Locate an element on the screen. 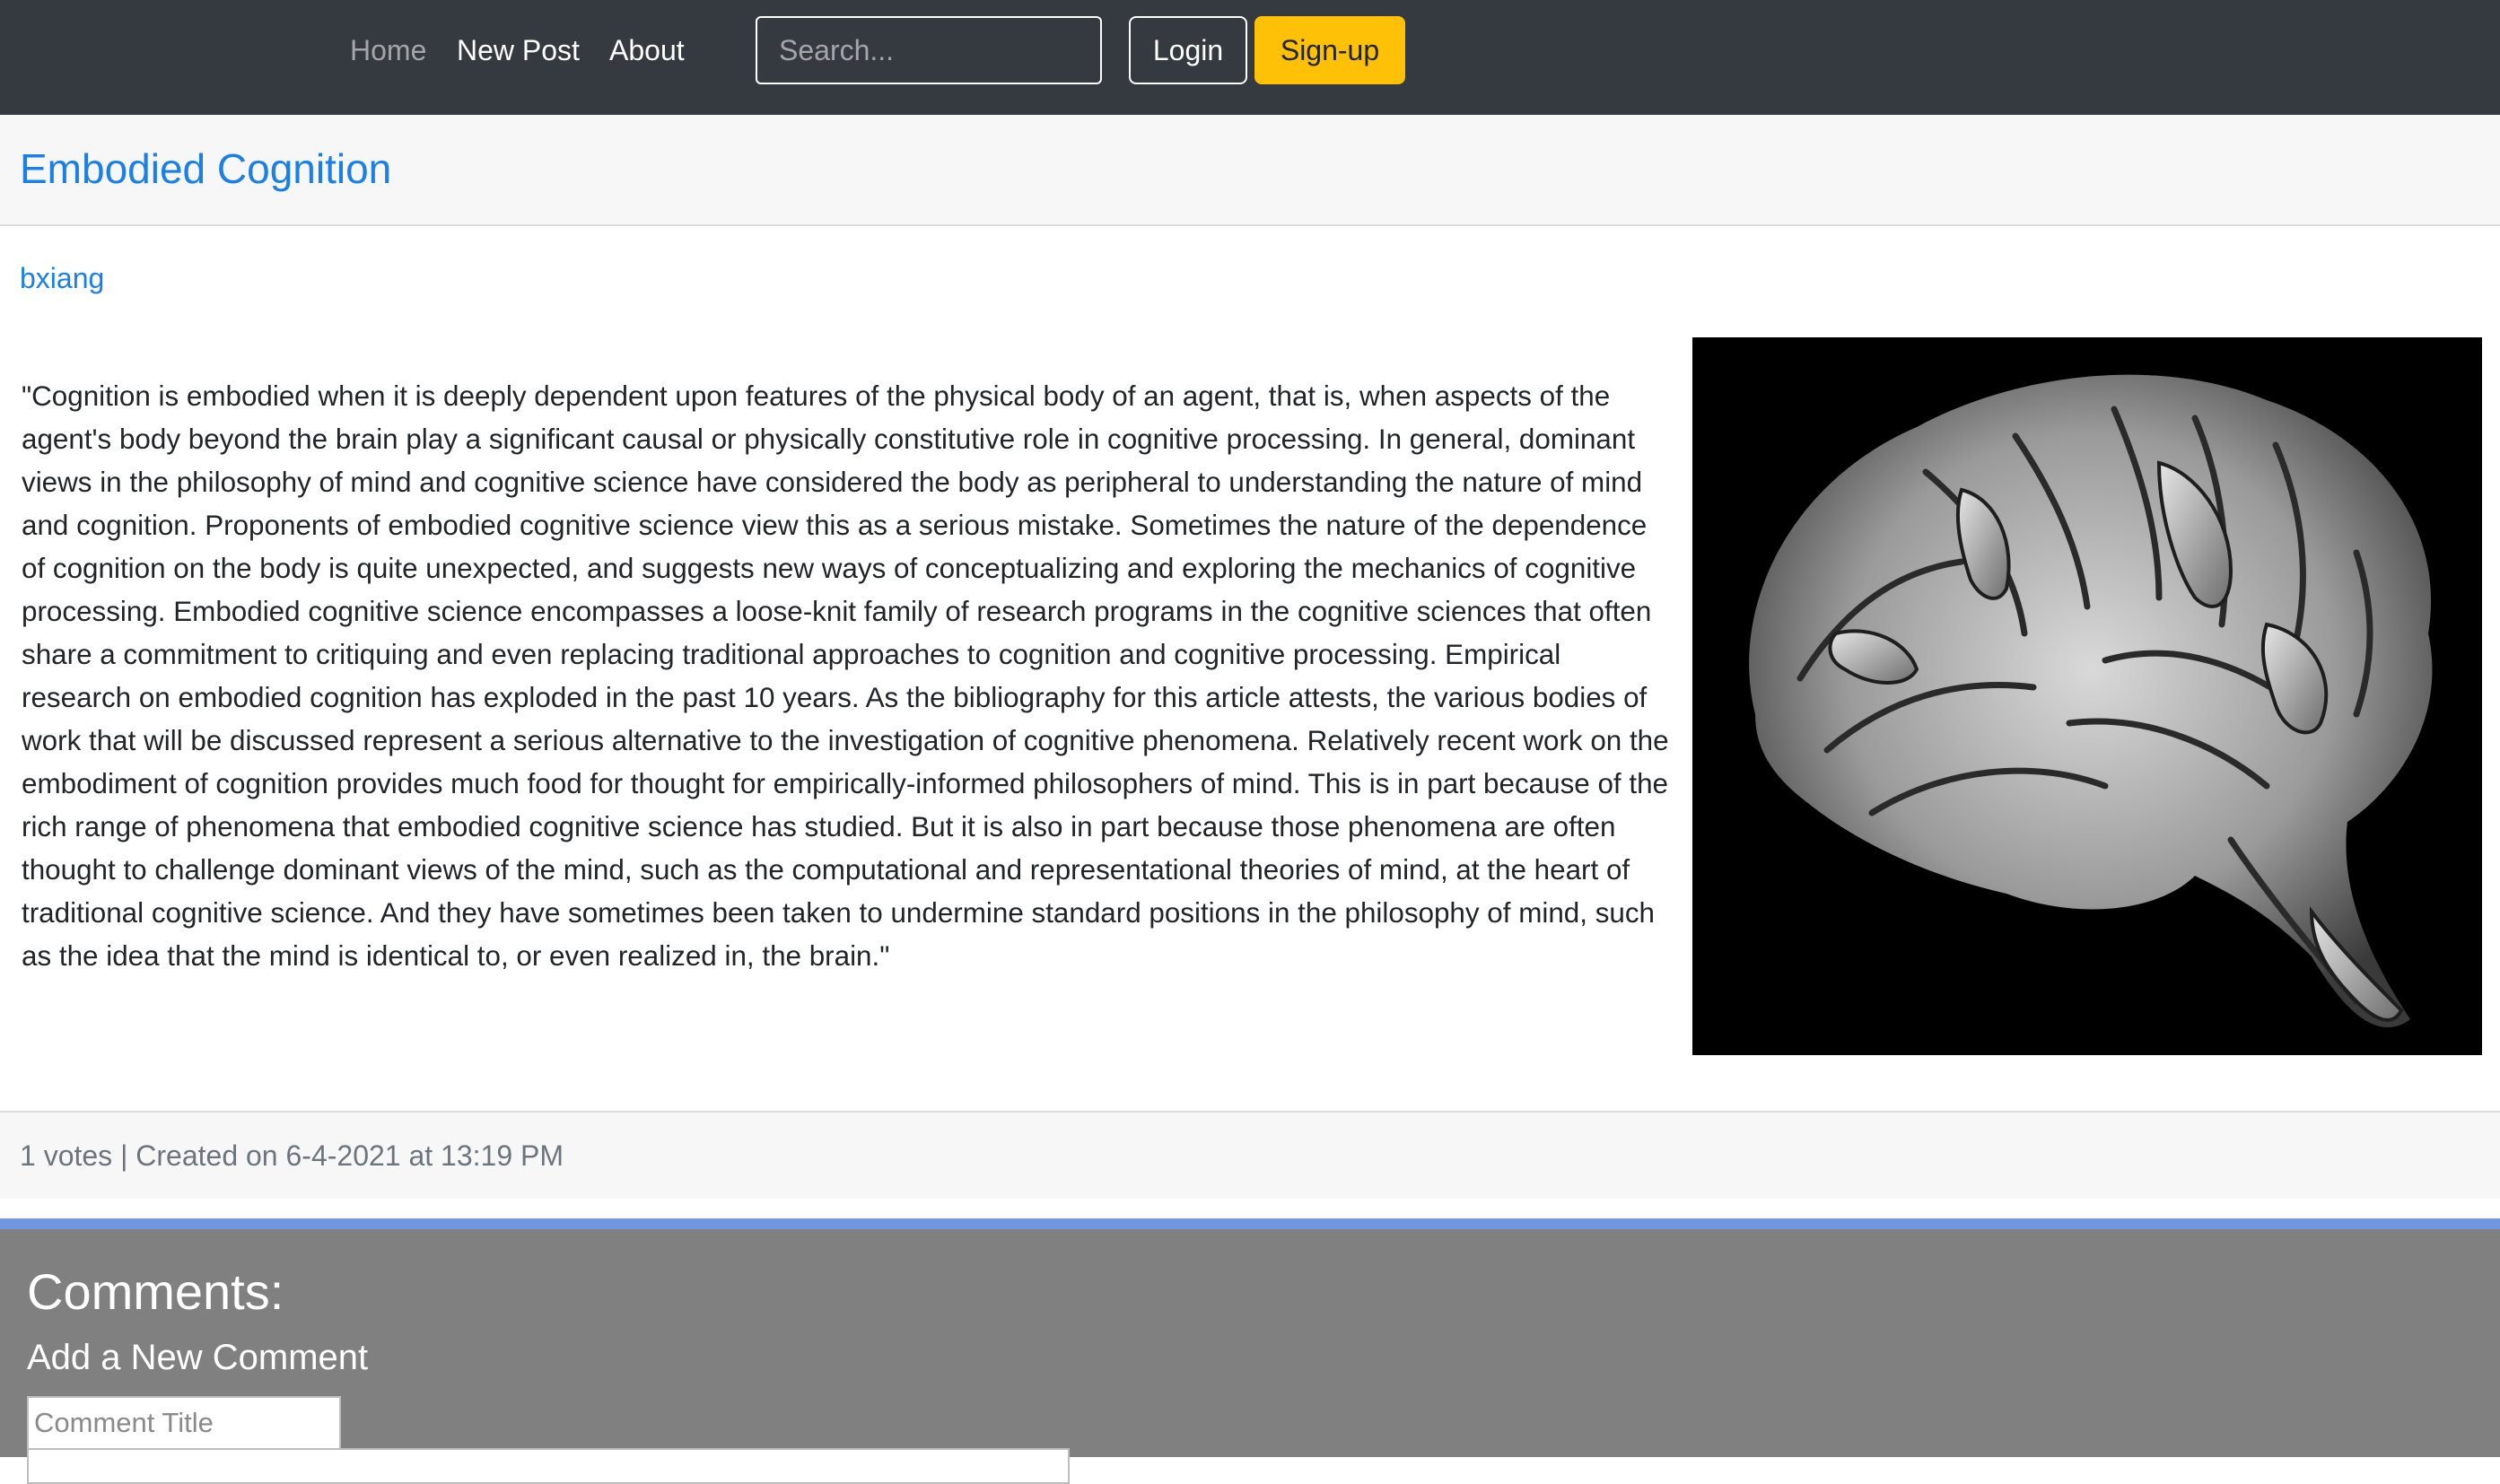  comment-body-input is located at coordinates (549, 1466).